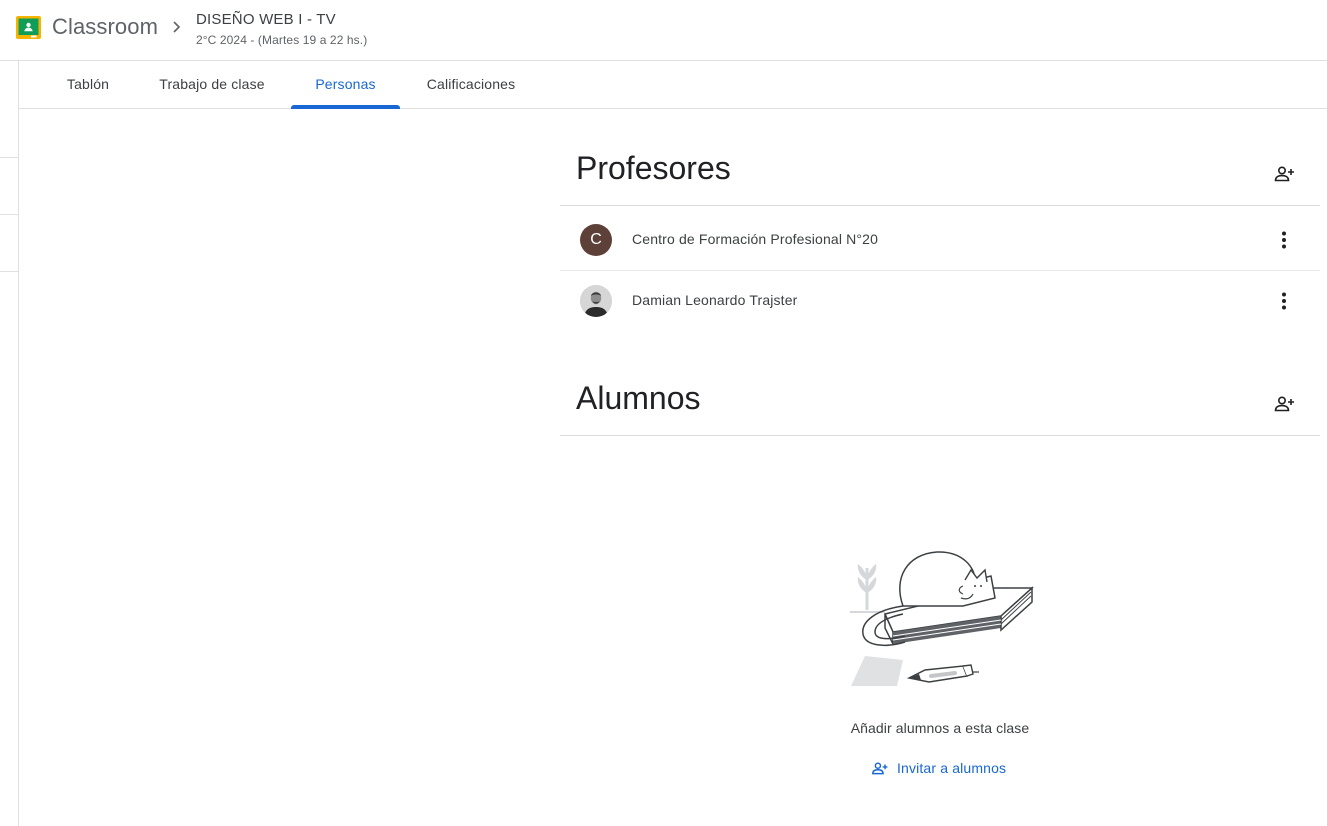  I want to click on tab-trabajo-de-clase: Trabajo de clase, so click(212, 84).